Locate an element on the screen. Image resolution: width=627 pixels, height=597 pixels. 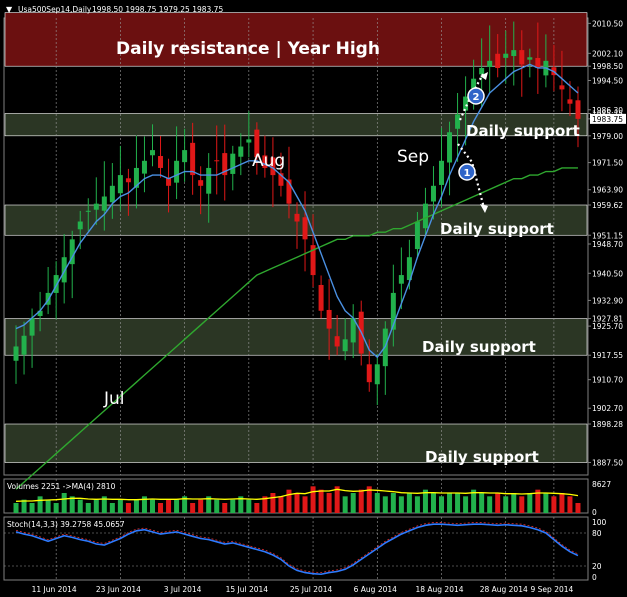
marker-2-icon-label: 2 is located at coordinates (476, 97).